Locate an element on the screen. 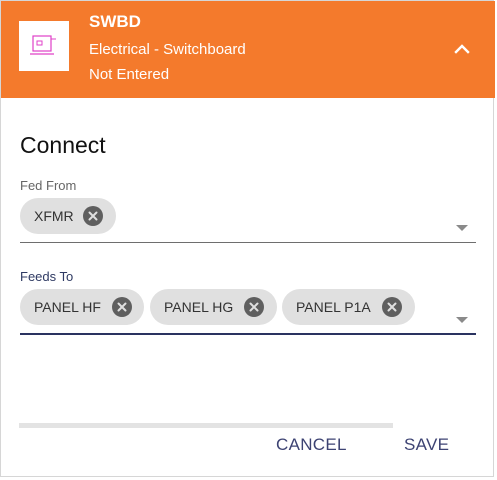 This screenshot has width=497, height=480. collapse-button is located at coordinates (462, 49).